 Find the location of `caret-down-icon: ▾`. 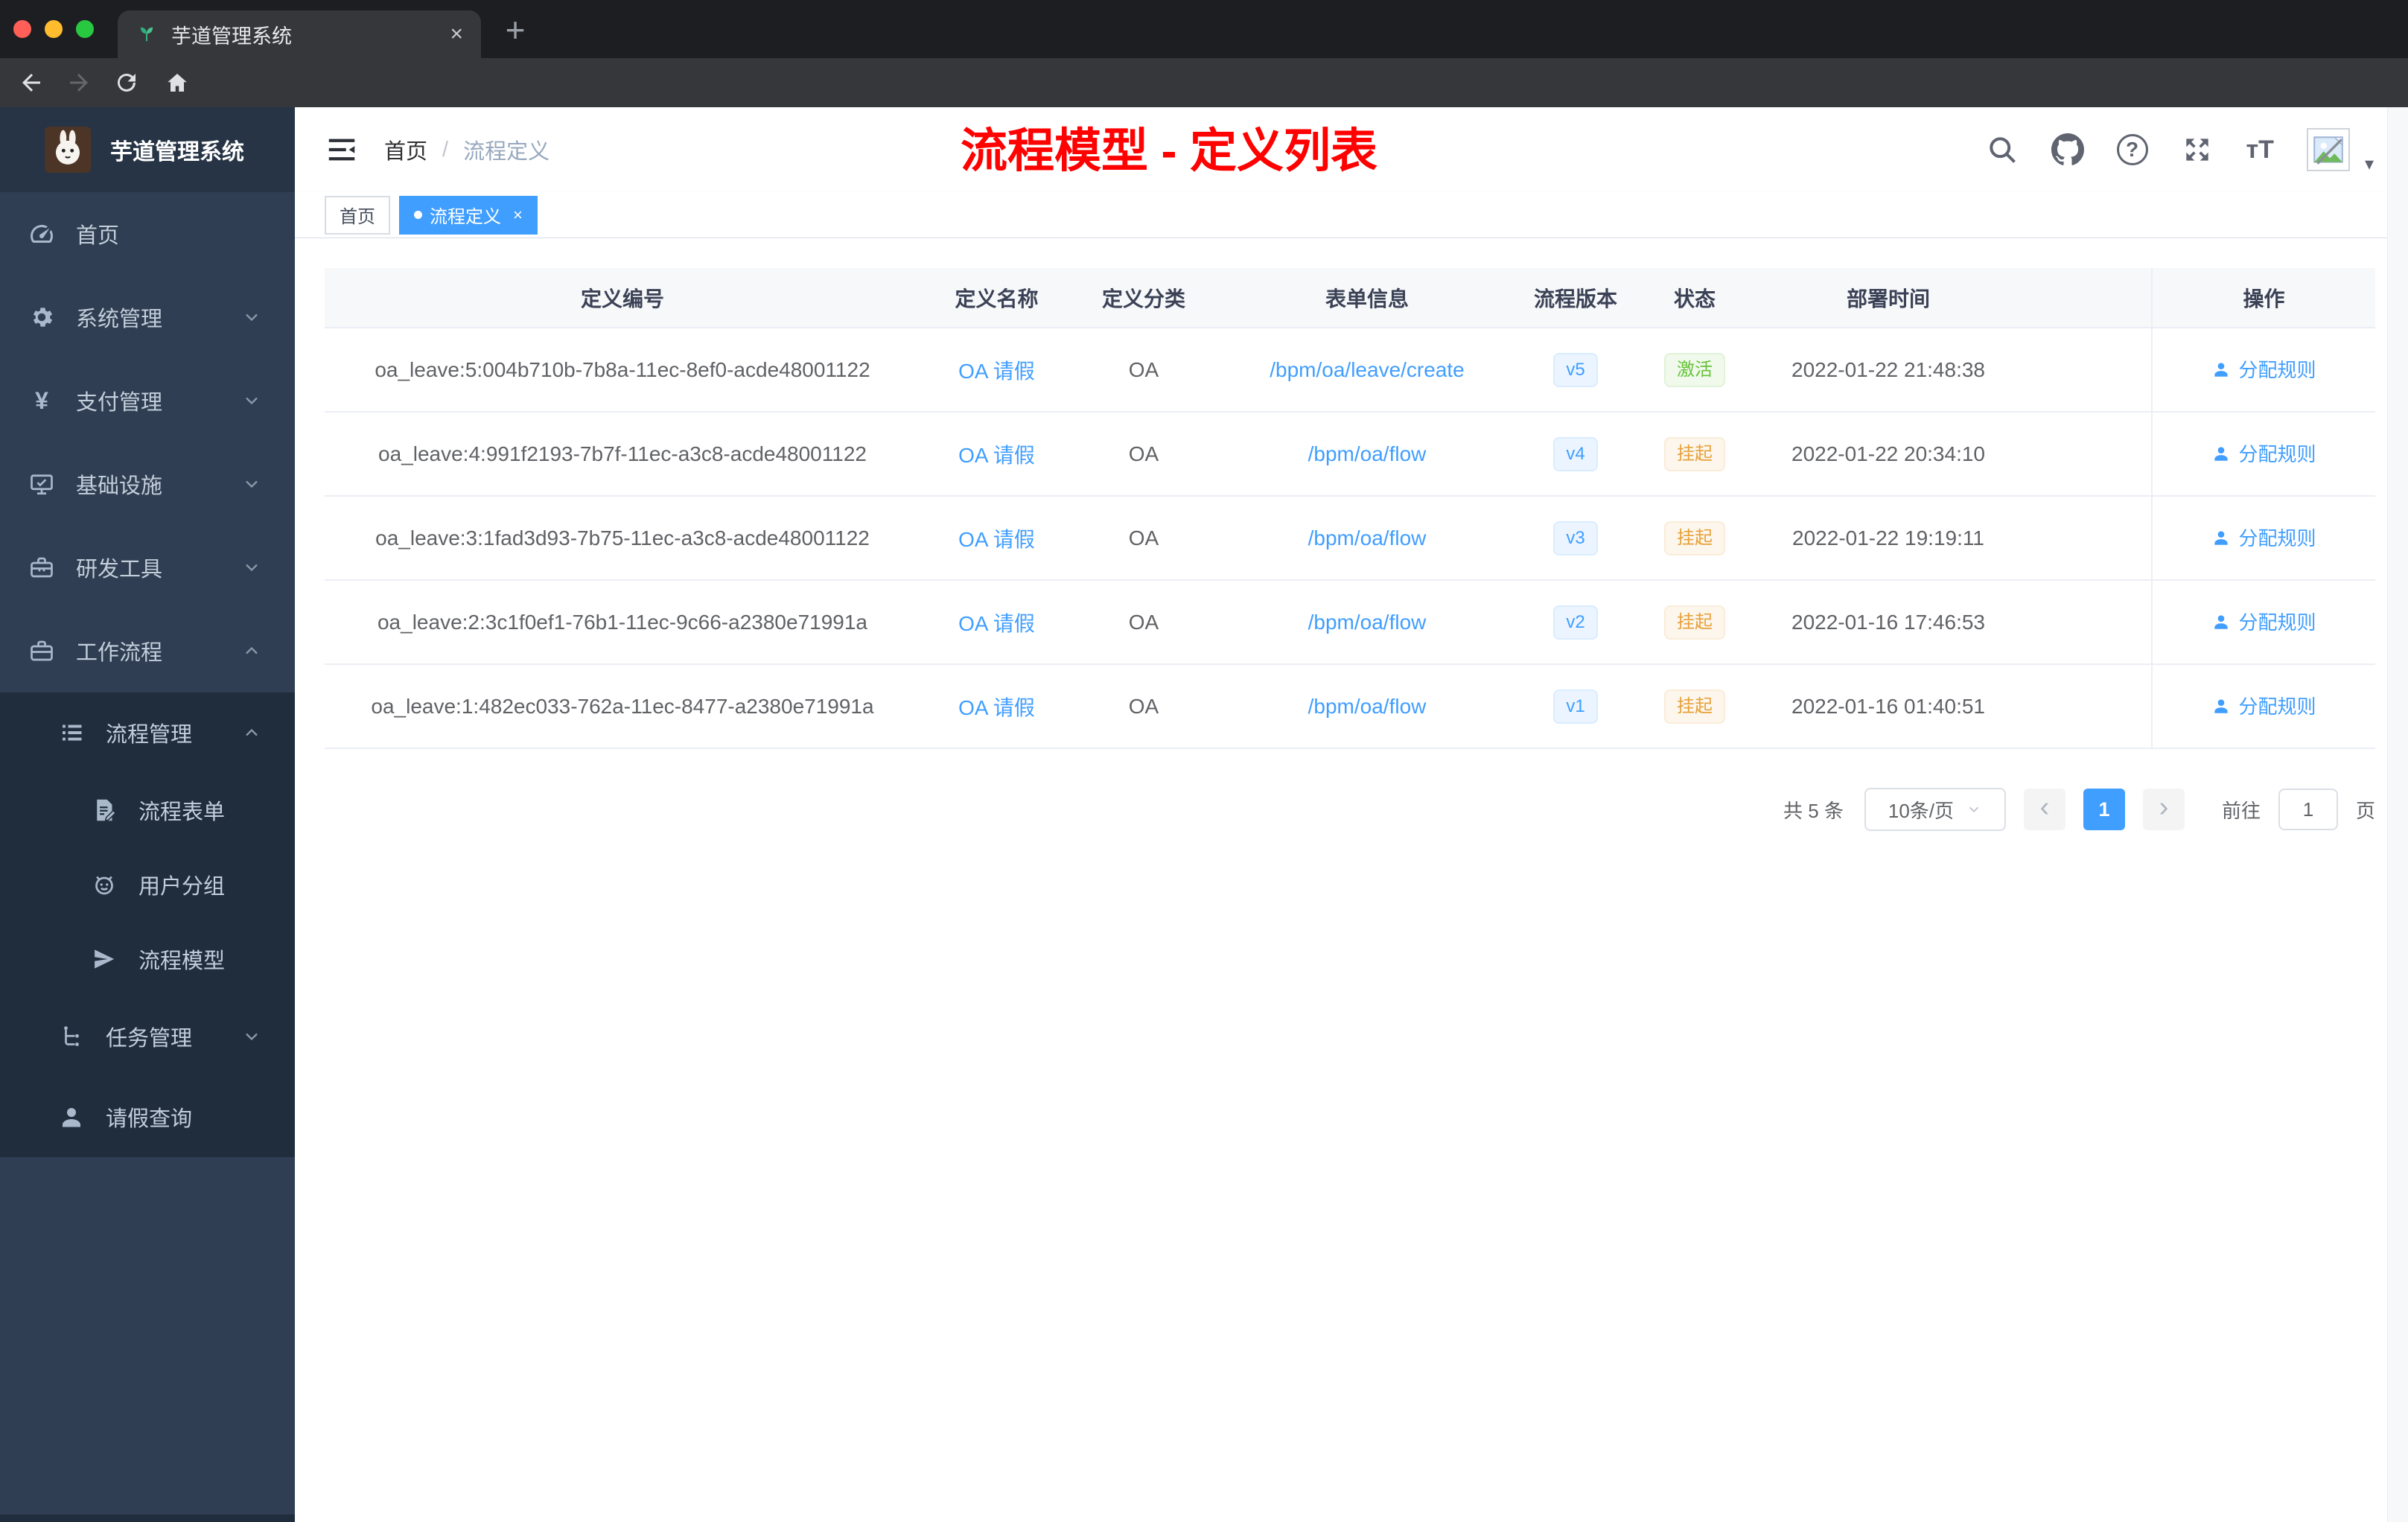

caret-down-icon: ▾ is located at coordinates (2369, 164).